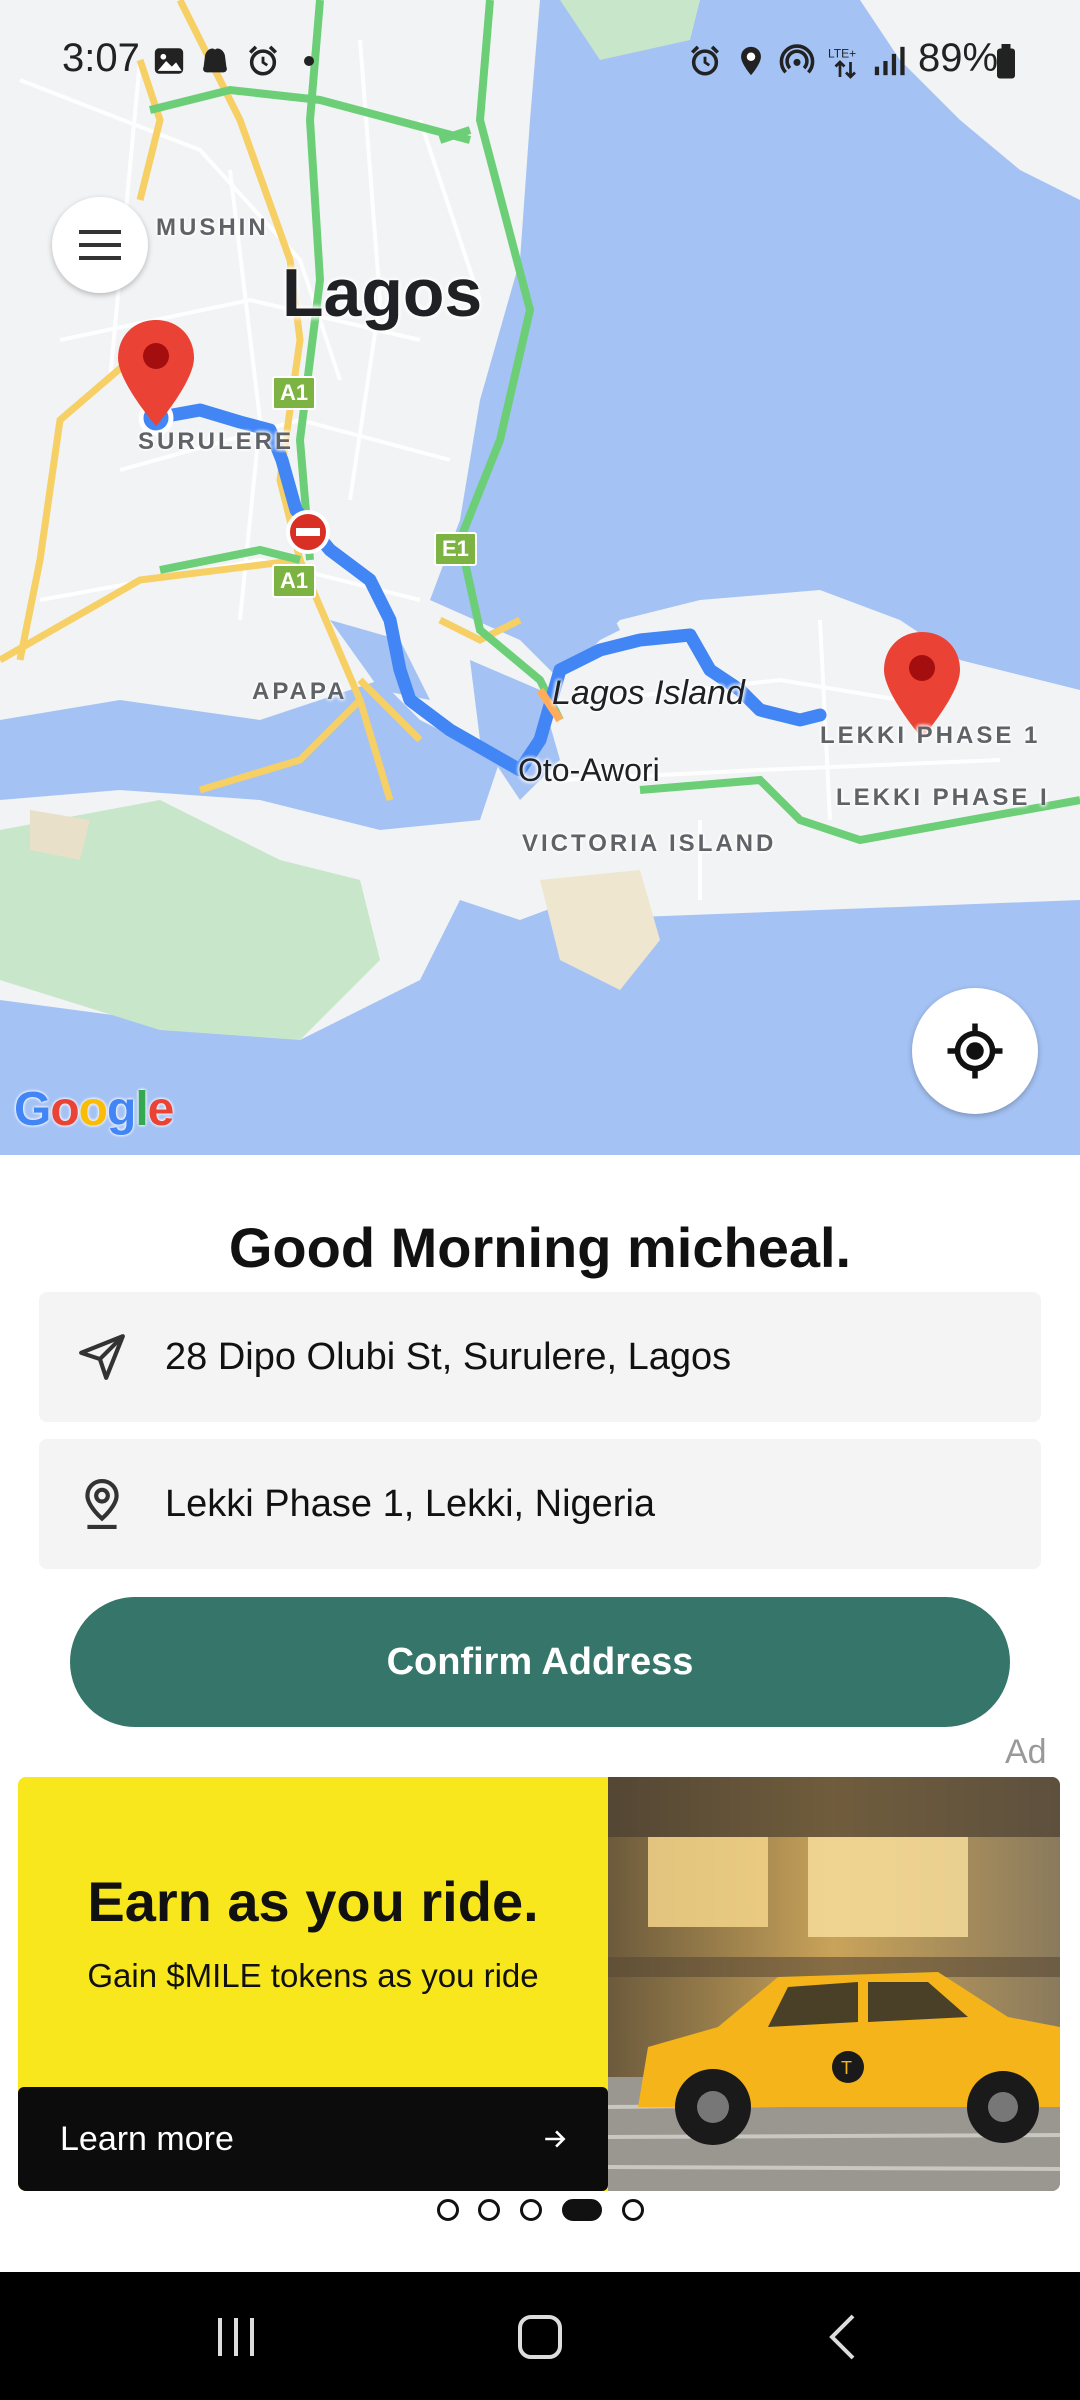 This screenshot has height=2400, width=1080. Describe the element at coordinates (101, 58) in the screenshot. I see `status-time: 3:07` at that location.